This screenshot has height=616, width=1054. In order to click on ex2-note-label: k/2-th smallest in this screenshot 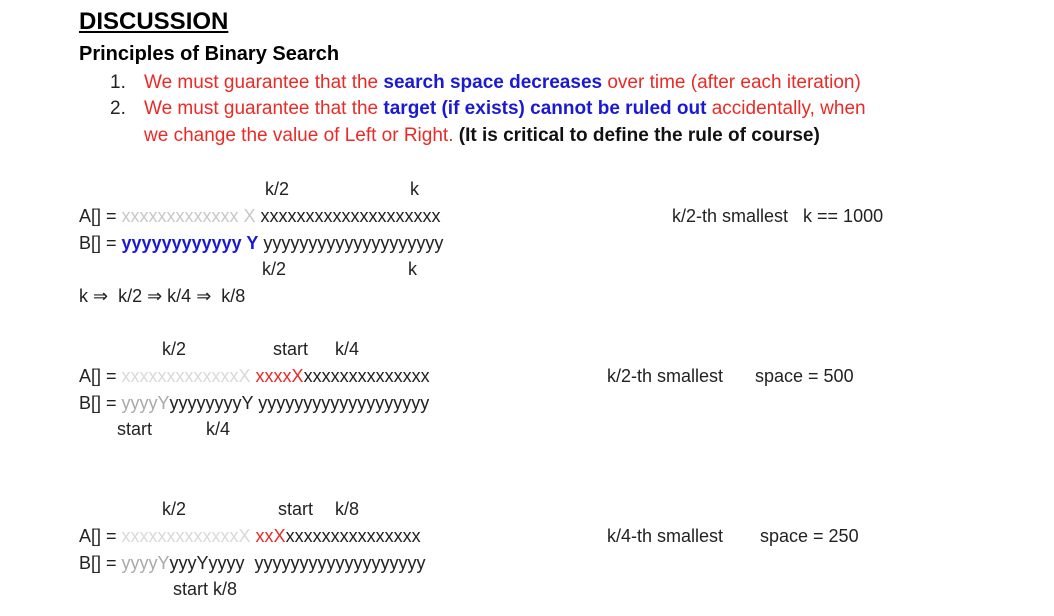, I will do `click(665, 376)`.